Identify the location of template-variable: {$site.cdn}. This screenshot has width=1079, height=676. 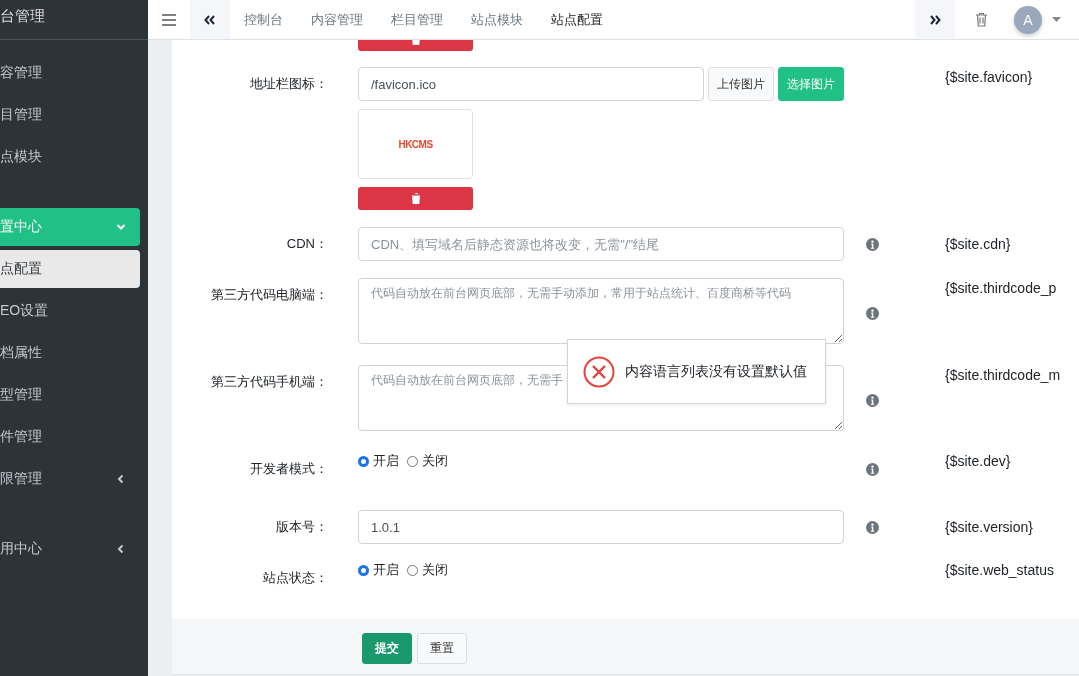
(978, 244).